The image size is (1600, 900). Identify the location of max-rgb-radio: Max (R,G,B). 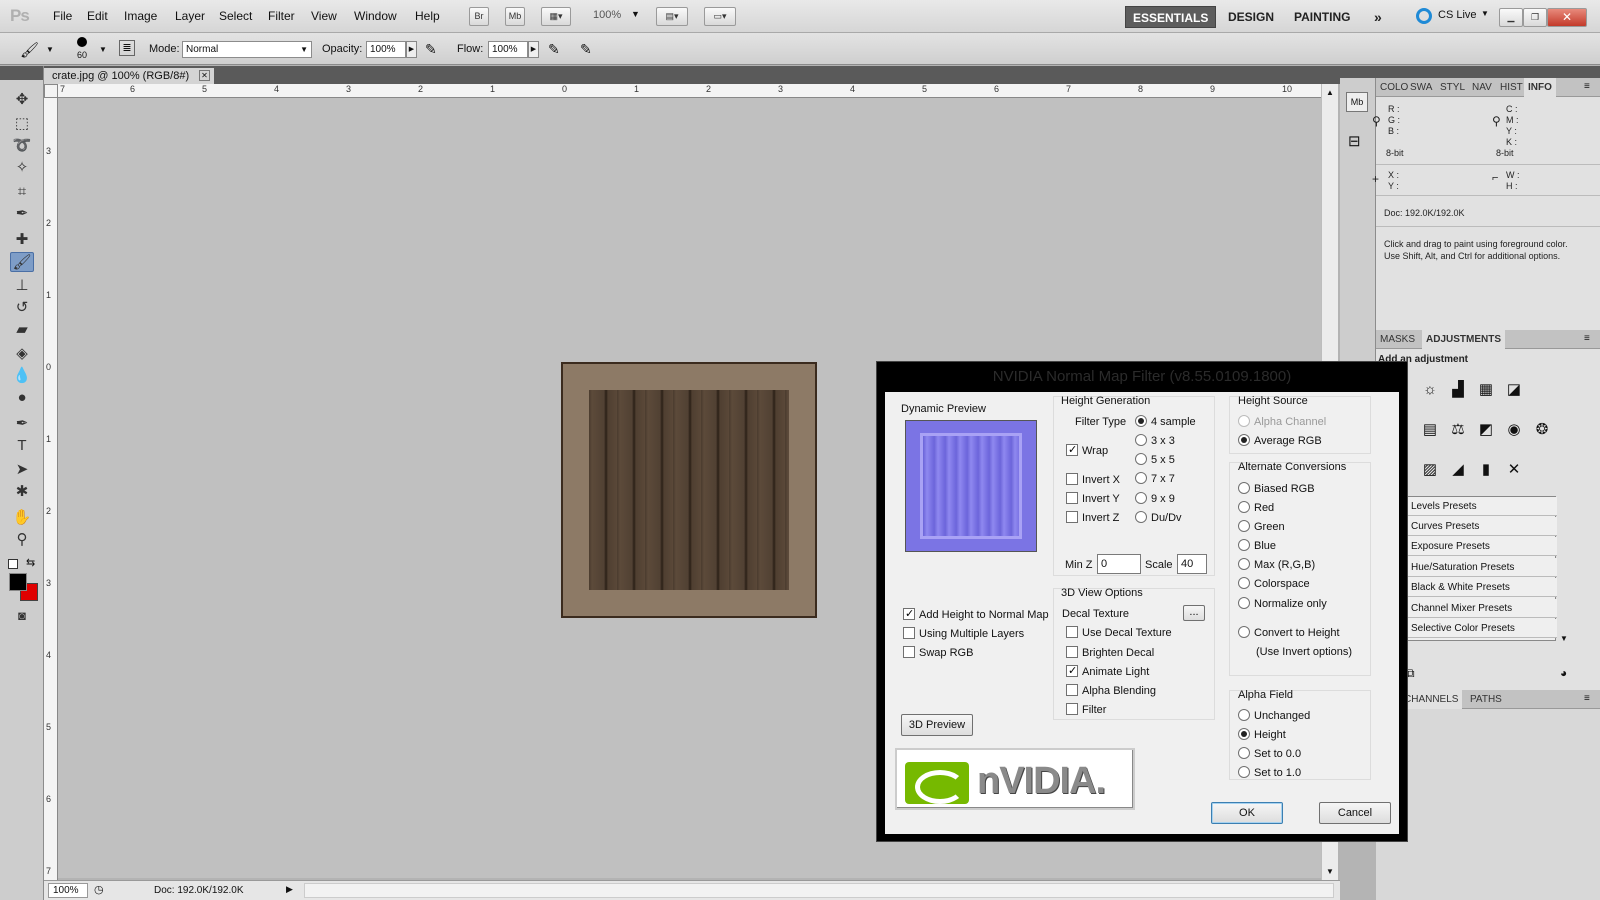
(1276, 565).